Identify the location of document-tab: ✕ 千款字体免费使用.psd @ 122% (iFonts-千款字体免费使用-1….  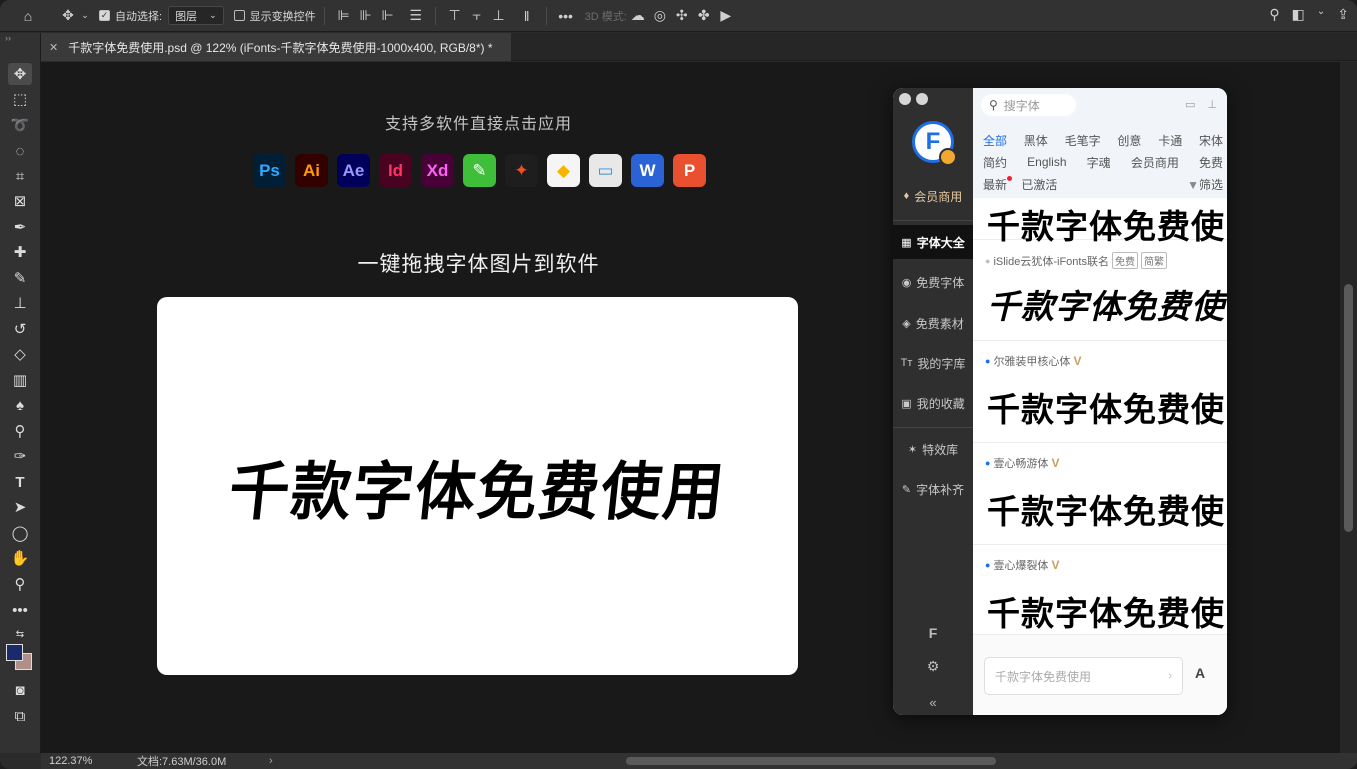
(276, 47).